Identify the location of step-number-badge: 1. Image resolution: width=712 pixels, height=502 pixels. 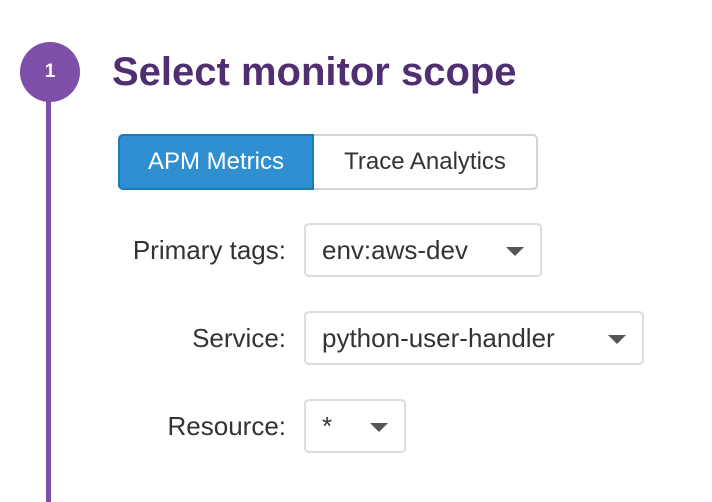
(50, 72).